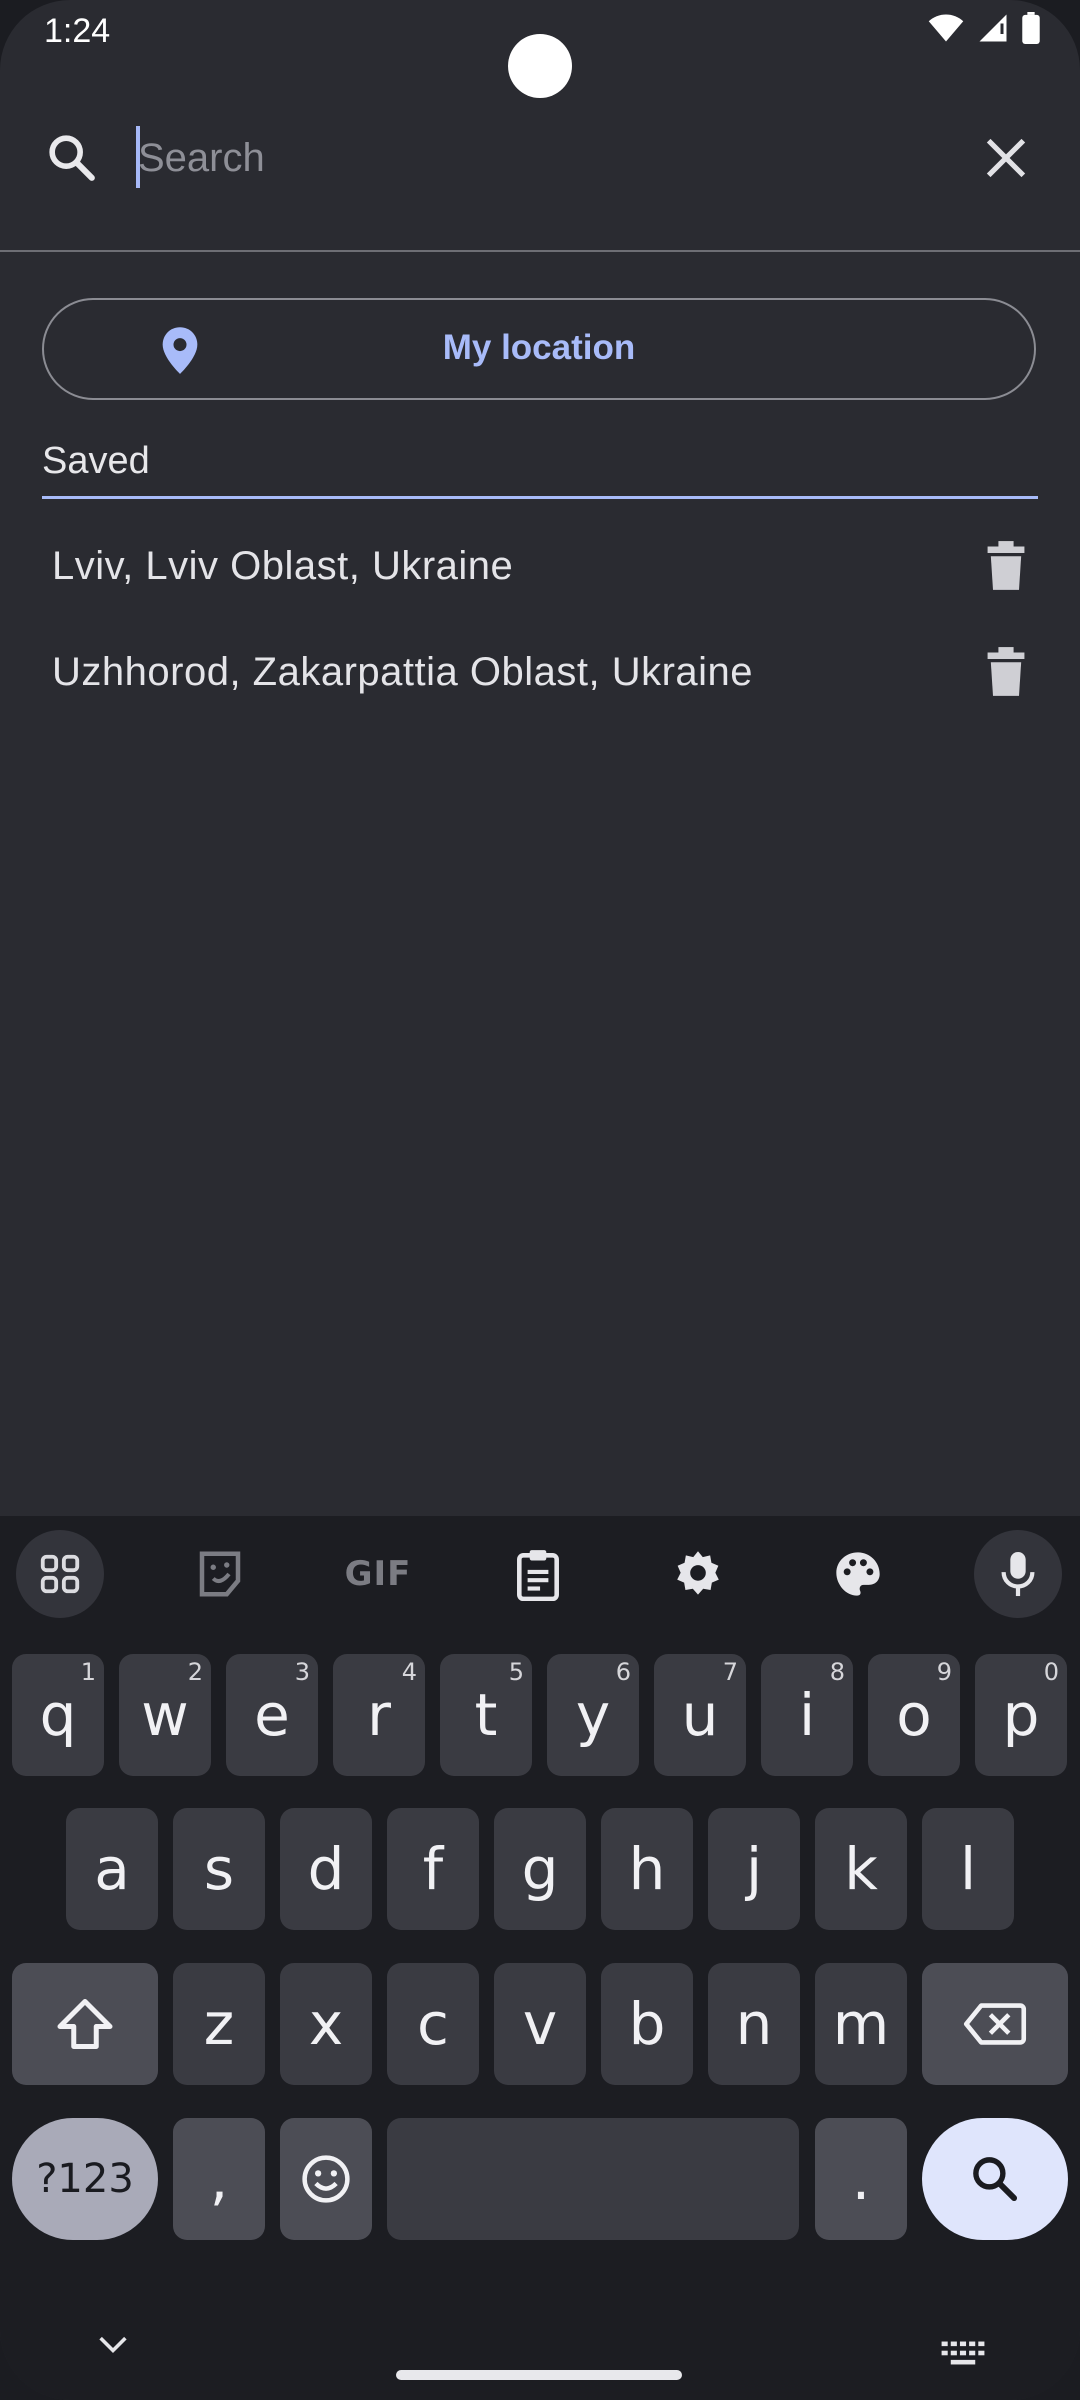 The width and height of the screenshot is (1080, 2400). I want to click on key-i: i8, so click(807, 1715).